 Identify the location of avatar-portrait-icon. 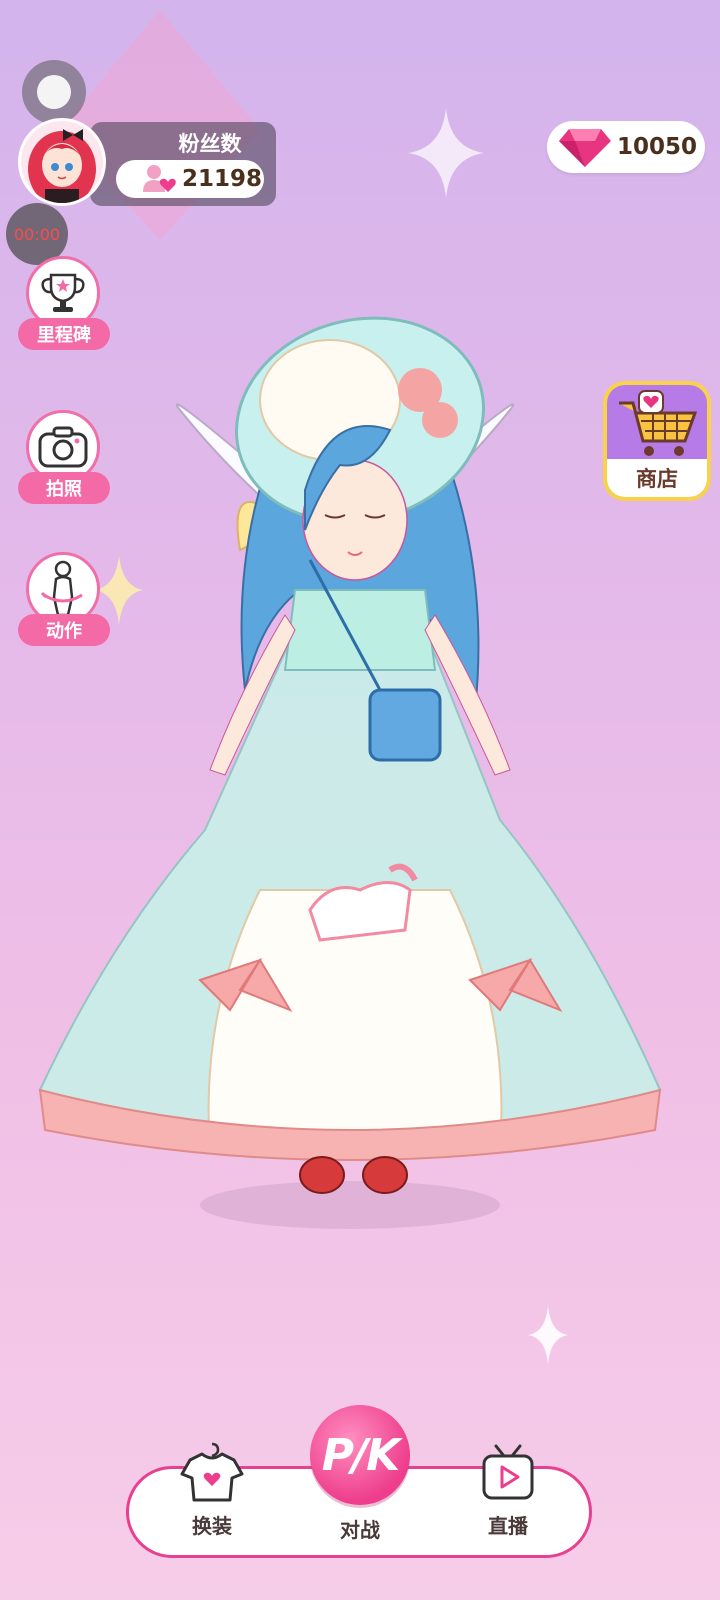
(62, 162).